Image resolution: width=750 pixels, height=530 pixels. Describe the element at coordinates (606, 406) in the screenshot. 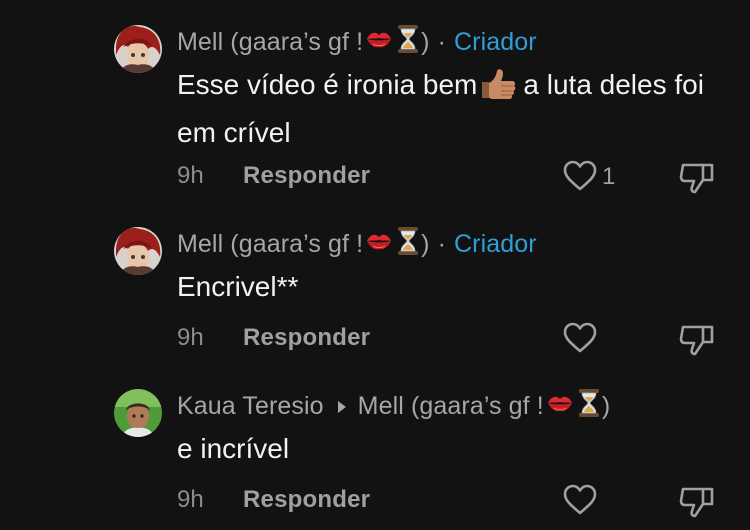

I see `reply-to-name-suffix: )` at that location.